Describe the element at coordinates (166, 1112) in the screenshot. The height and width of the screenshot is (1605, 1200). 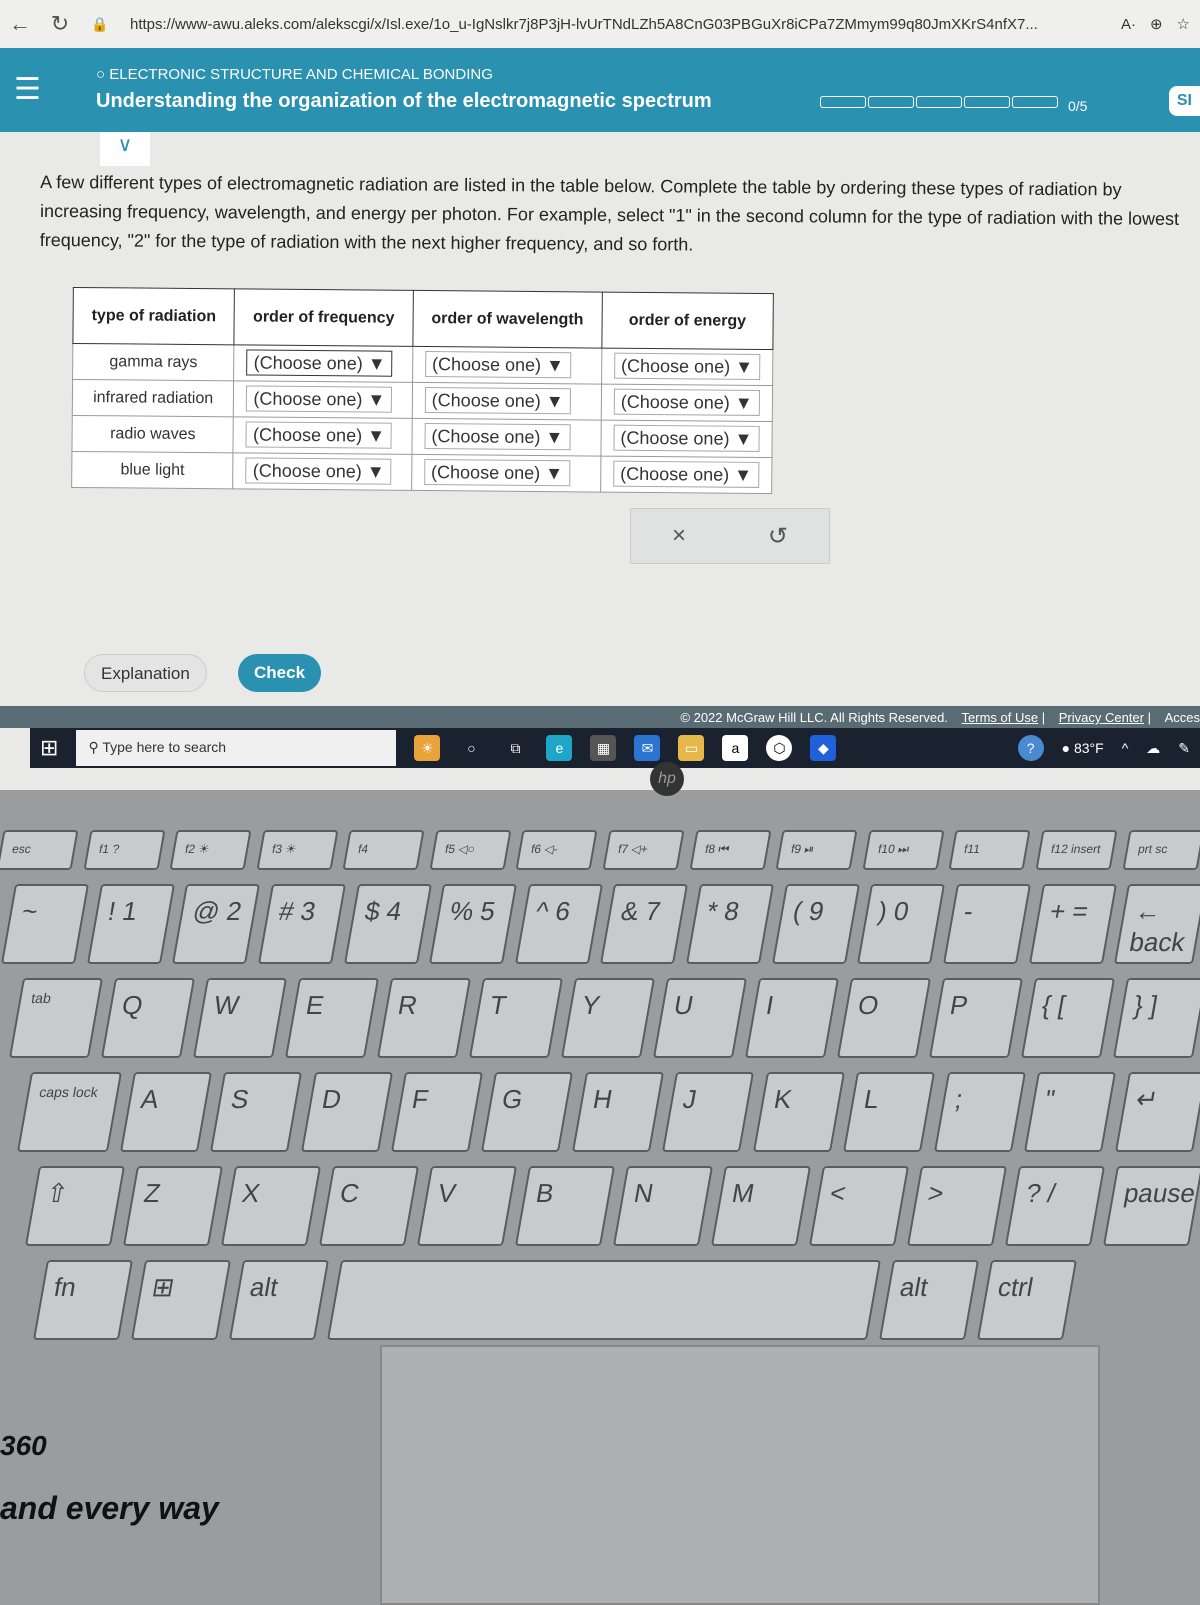
I see `key: A` at that location.